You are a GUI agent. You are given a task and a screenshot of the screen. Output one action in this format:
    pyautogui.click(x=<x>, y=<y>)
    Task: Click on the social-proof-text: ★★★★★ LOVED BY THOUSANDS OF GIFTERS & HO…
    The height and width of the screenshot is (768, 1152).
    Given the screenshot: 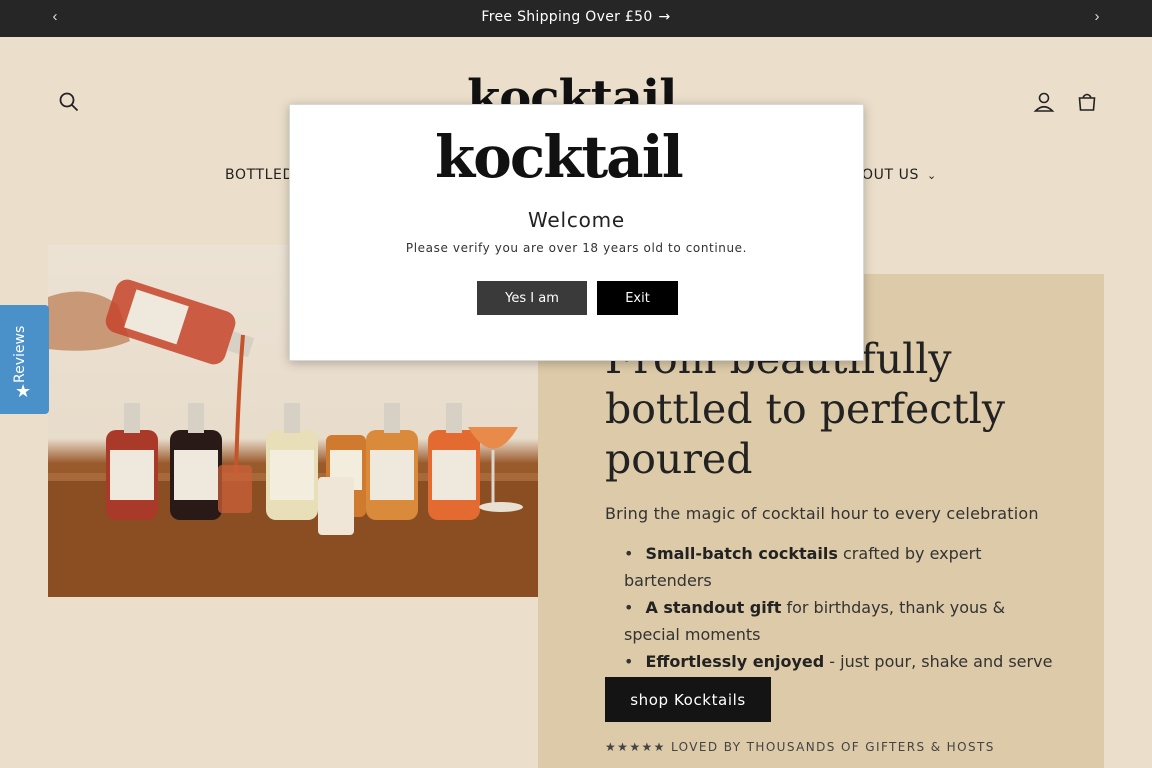 What is the action you would take?
    pyautogui.click(x=800, y=747)
    